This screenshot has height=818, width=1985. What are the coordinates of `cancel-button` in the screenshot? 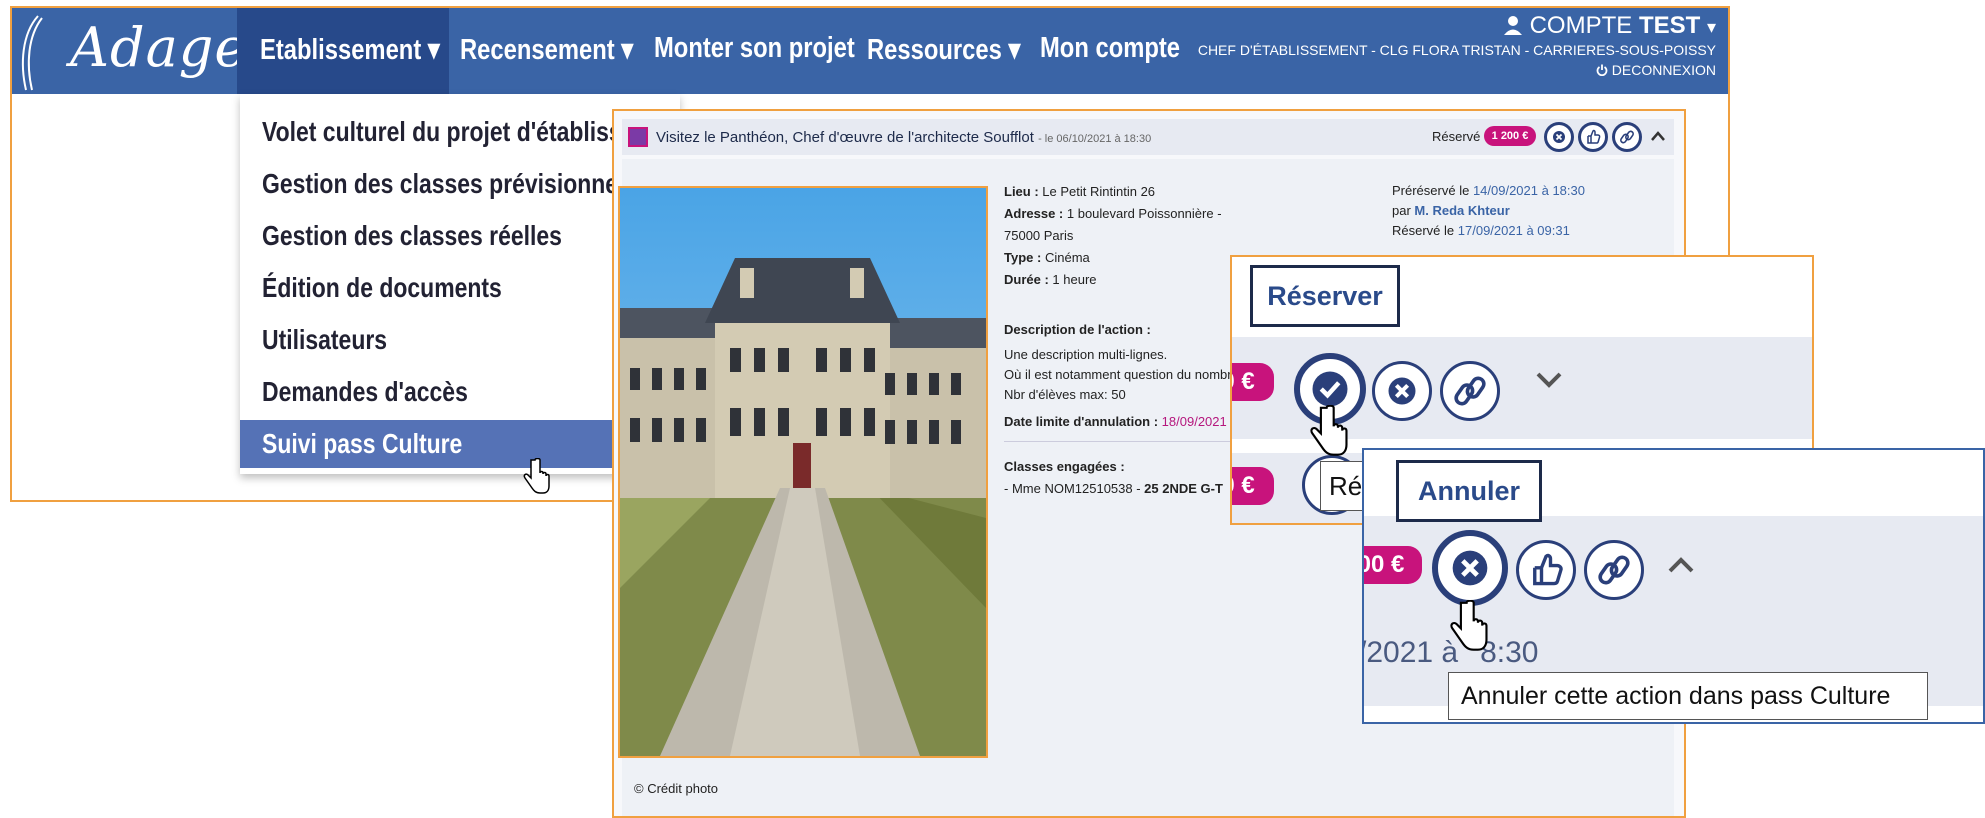 It's located at (1559, 137).